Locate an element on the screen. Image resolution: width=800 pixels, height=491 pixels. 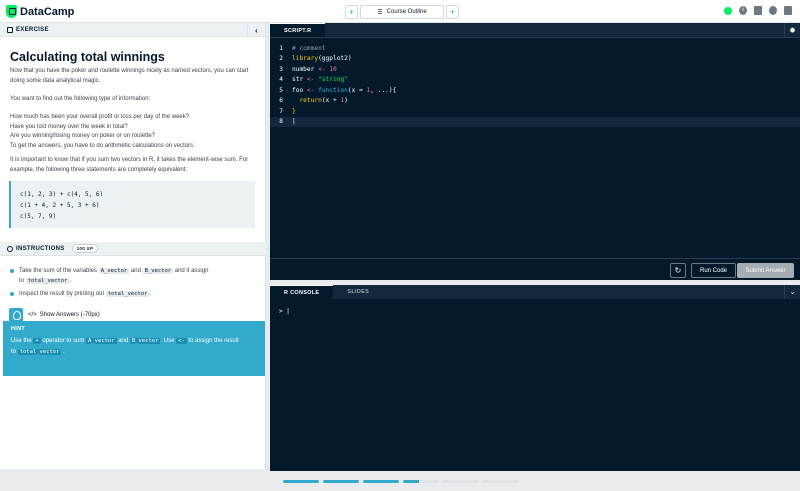
code-line: c(1 + 4, 2 + 5, 3 + 6) is located at coordinates (60, 205).